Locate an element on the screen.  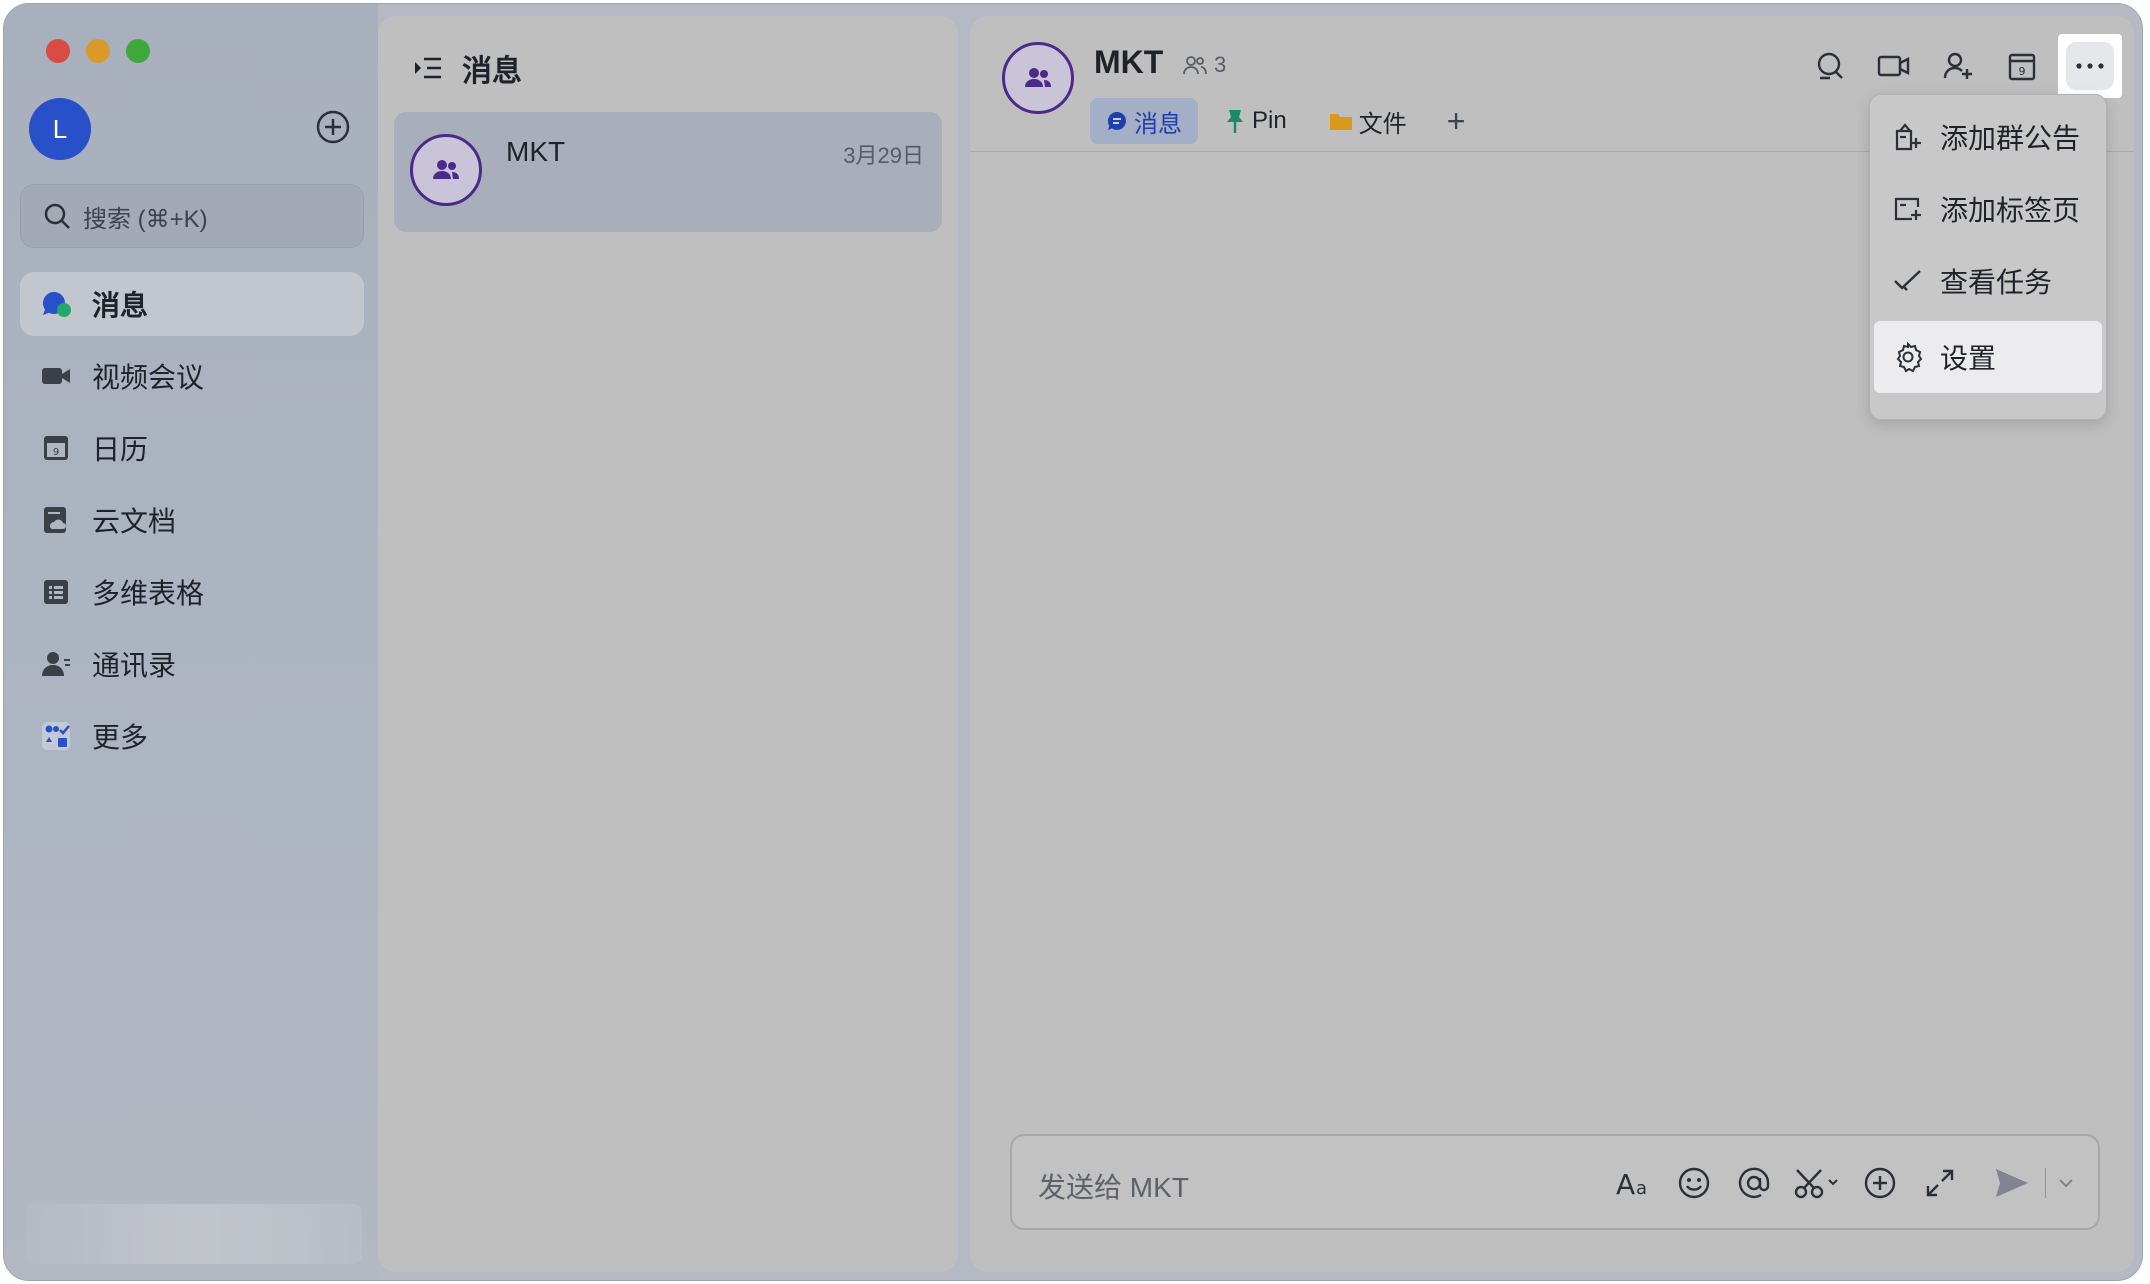
add-member-icon is located at coordinates (1957, 65).